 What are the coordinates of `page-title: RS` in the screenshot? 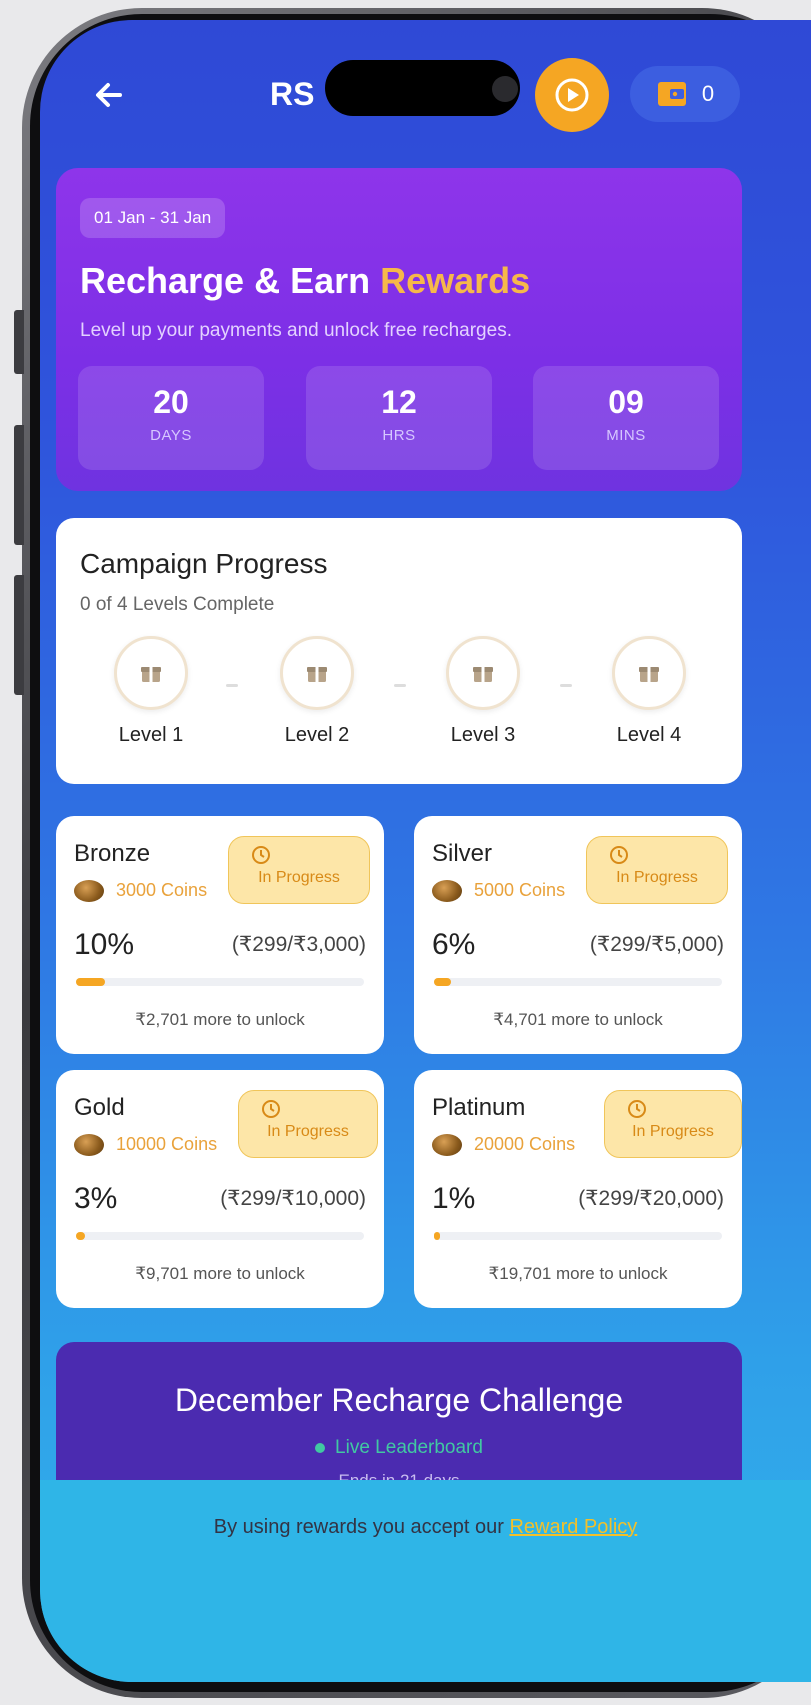 It's located at (292, 94).